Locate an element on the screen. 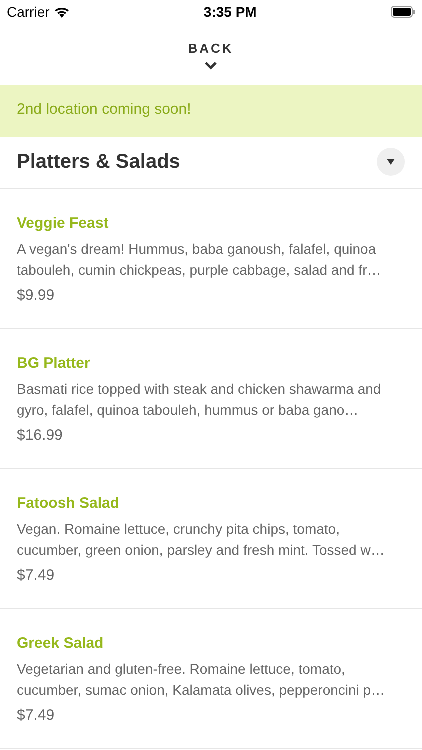 Image resolution: width=422 pixels, height=750 pixels. wifi-icon is located at coordinates (62, 12).